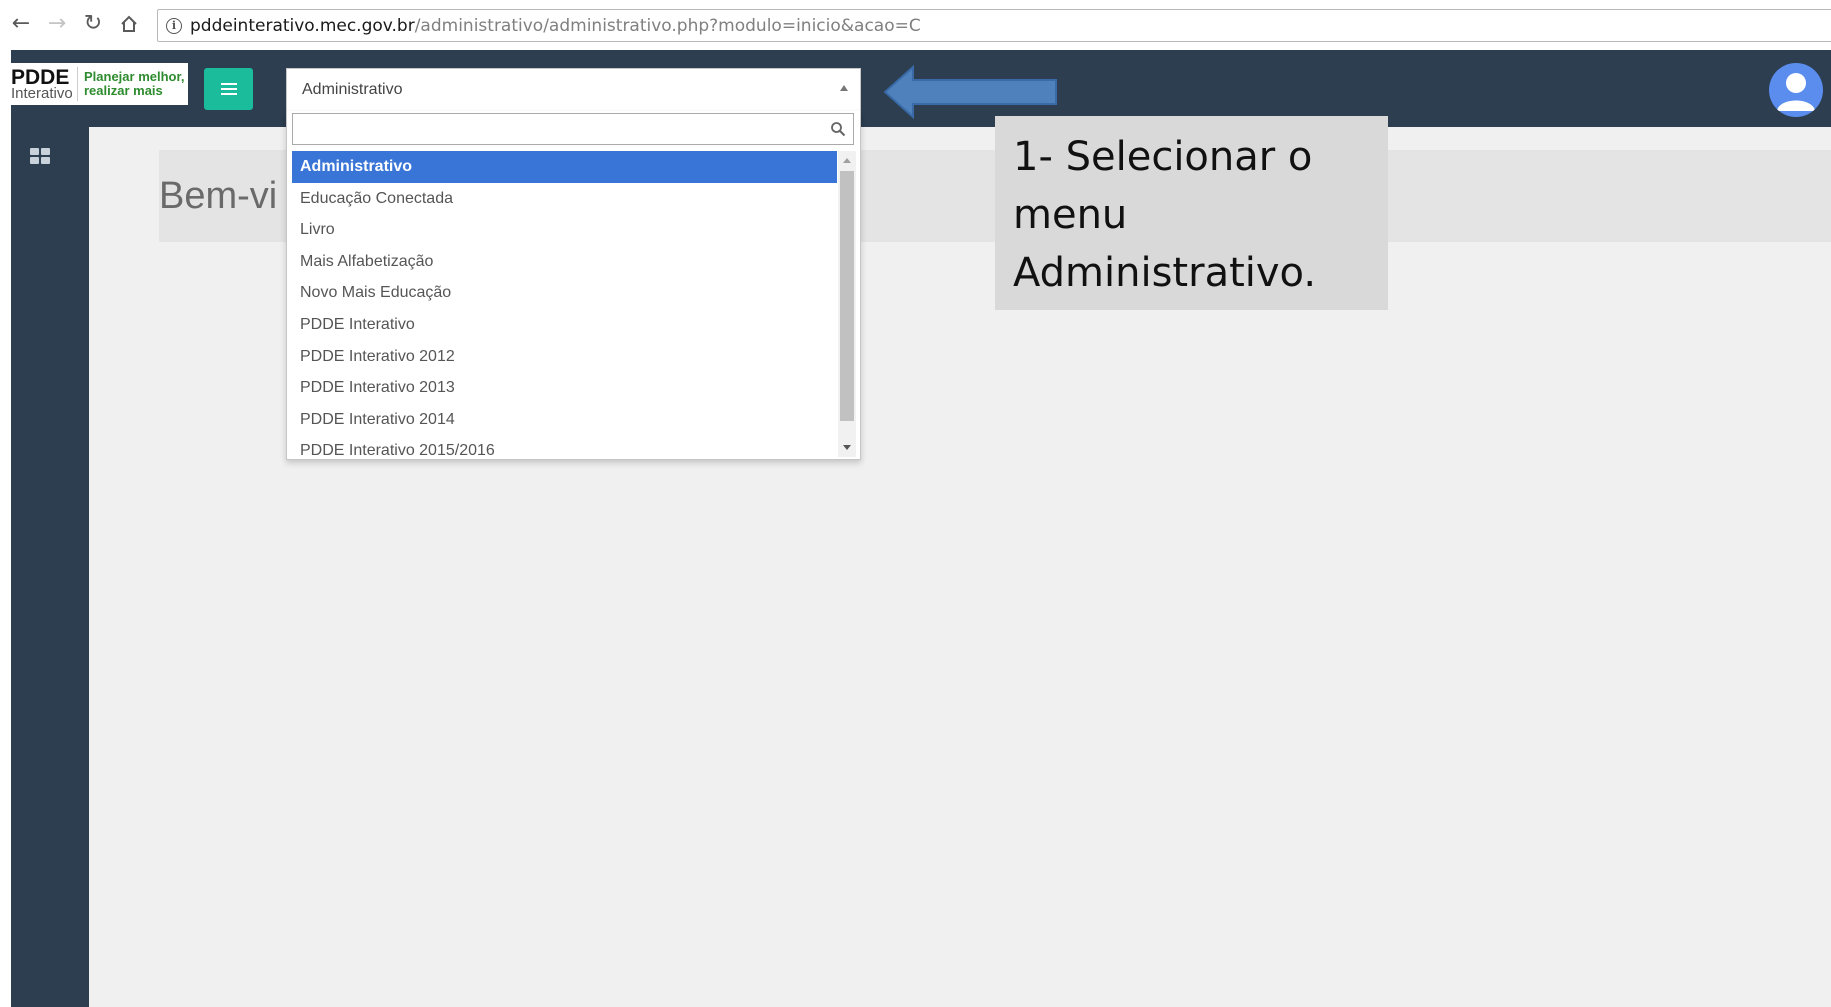 The image size is (1831, 1007). What do you see at coordinates (50, 567) in the screenshot?
I see `sidebar` at bounding box center [50, 567].